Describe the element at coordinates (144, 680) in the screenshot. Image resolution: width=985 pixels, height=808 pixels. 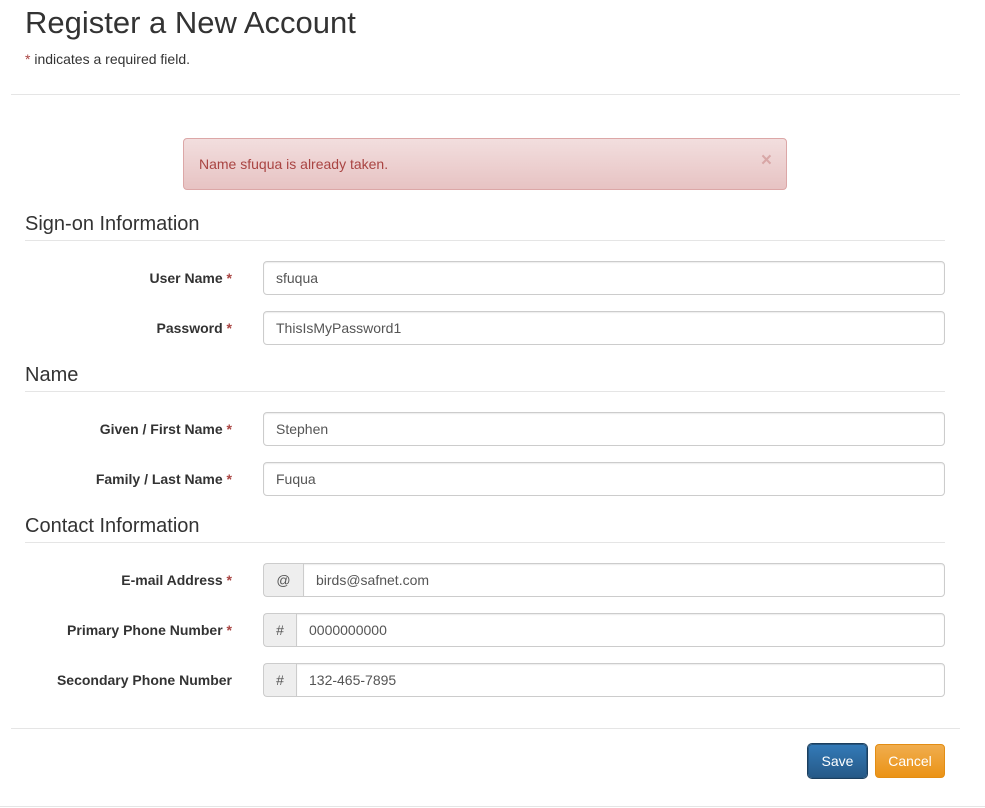
I see `secondary-phone-label: Secondary Phone Number` at that location.